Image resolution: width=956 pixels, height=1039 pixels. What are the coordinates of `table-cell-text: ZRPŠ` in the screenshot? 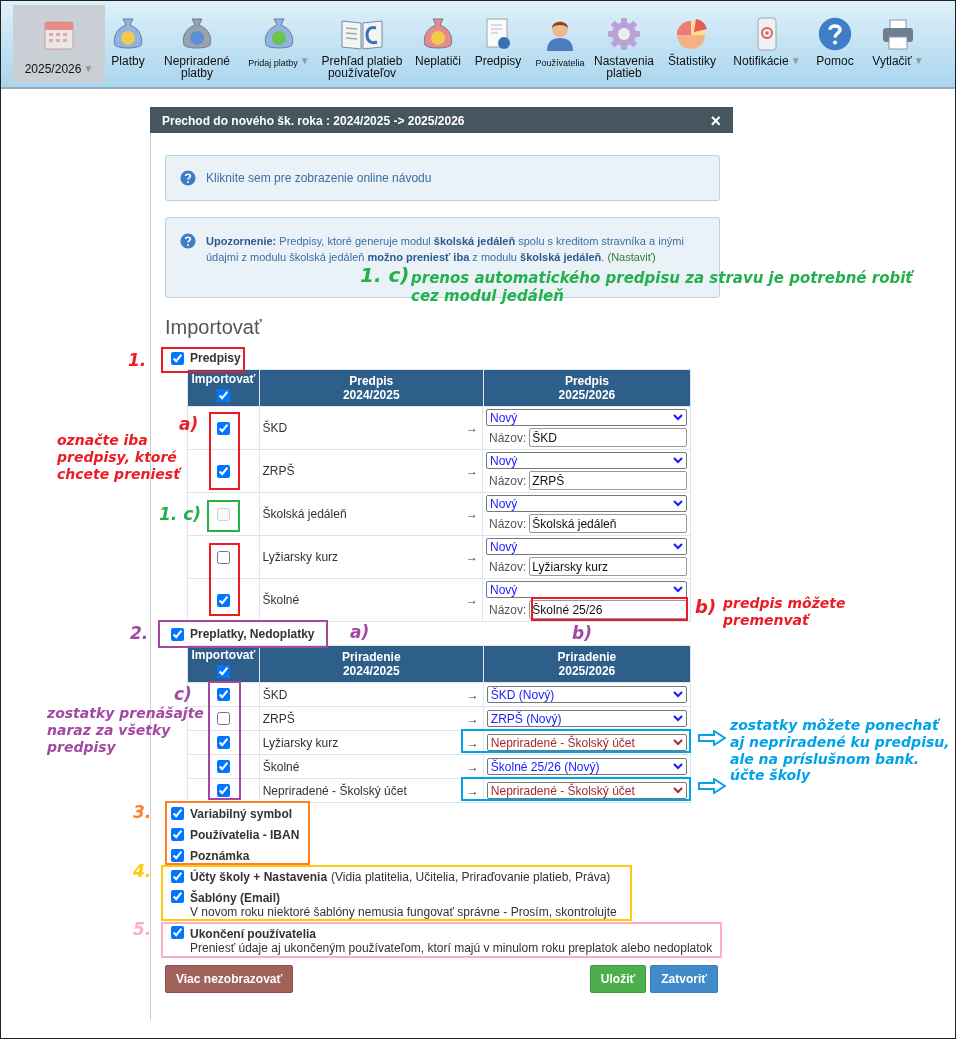 It's located at (278, 719).